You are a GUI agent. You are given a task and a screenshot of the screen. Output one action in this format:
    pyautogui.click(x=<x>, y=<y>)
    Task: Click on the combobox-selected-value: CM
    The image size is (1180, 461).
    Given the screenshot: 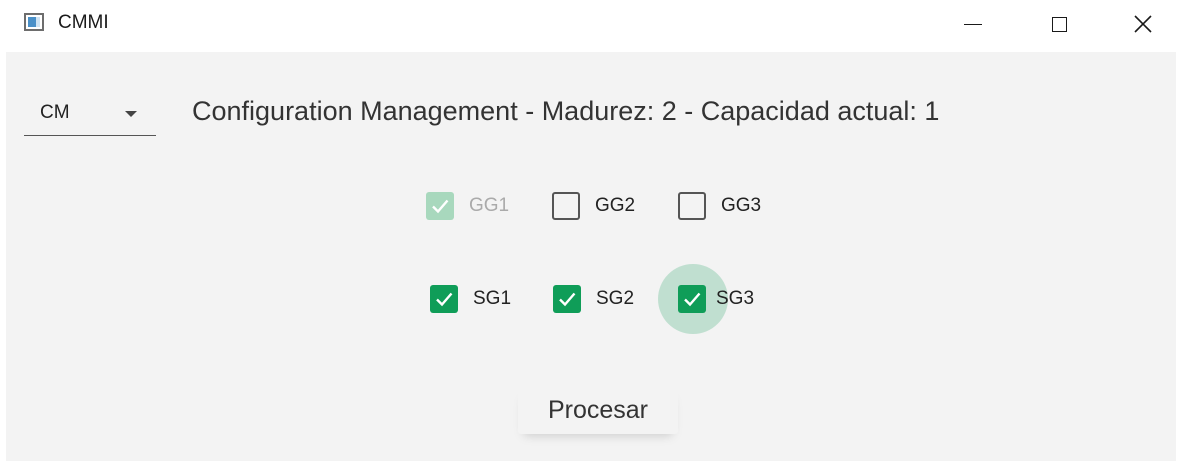 What is the action you would take?
    pyautogui.click(x=55, y=112)
    